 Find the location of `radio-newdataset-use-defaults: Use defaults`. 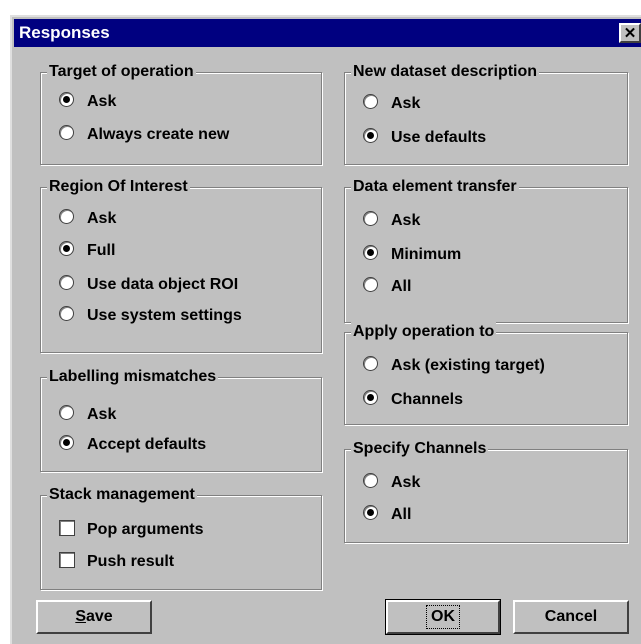

radio-newdataset-use-defaults: Use defaults is located at coordinates (424, 138).